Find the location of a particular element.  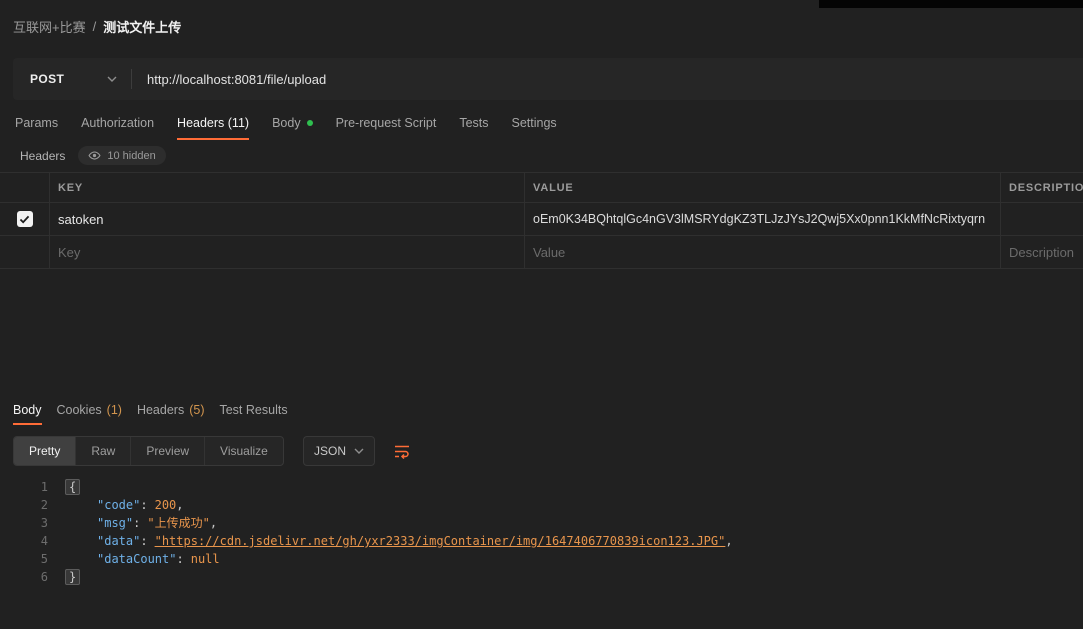

response-tab-test-results: Test Results is located at coordinates (253, 410).